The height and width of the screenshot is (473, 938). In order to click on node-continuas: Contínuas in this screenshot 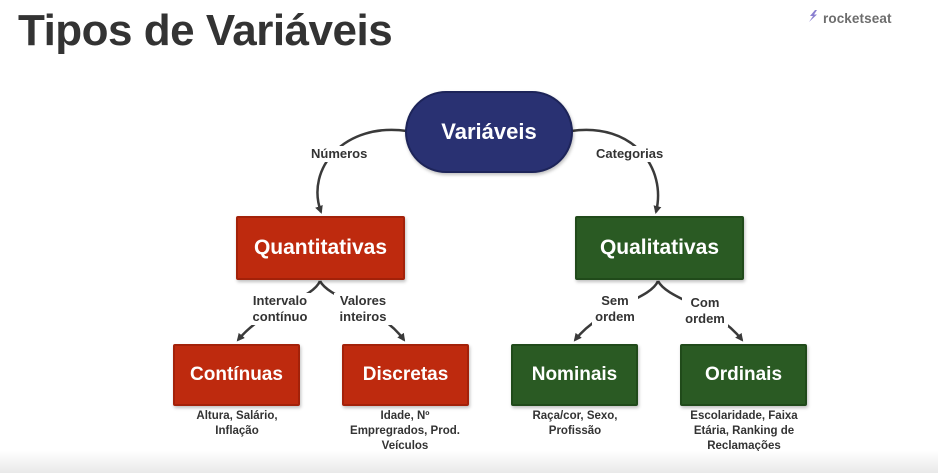, I will do `click(236, 375)`.